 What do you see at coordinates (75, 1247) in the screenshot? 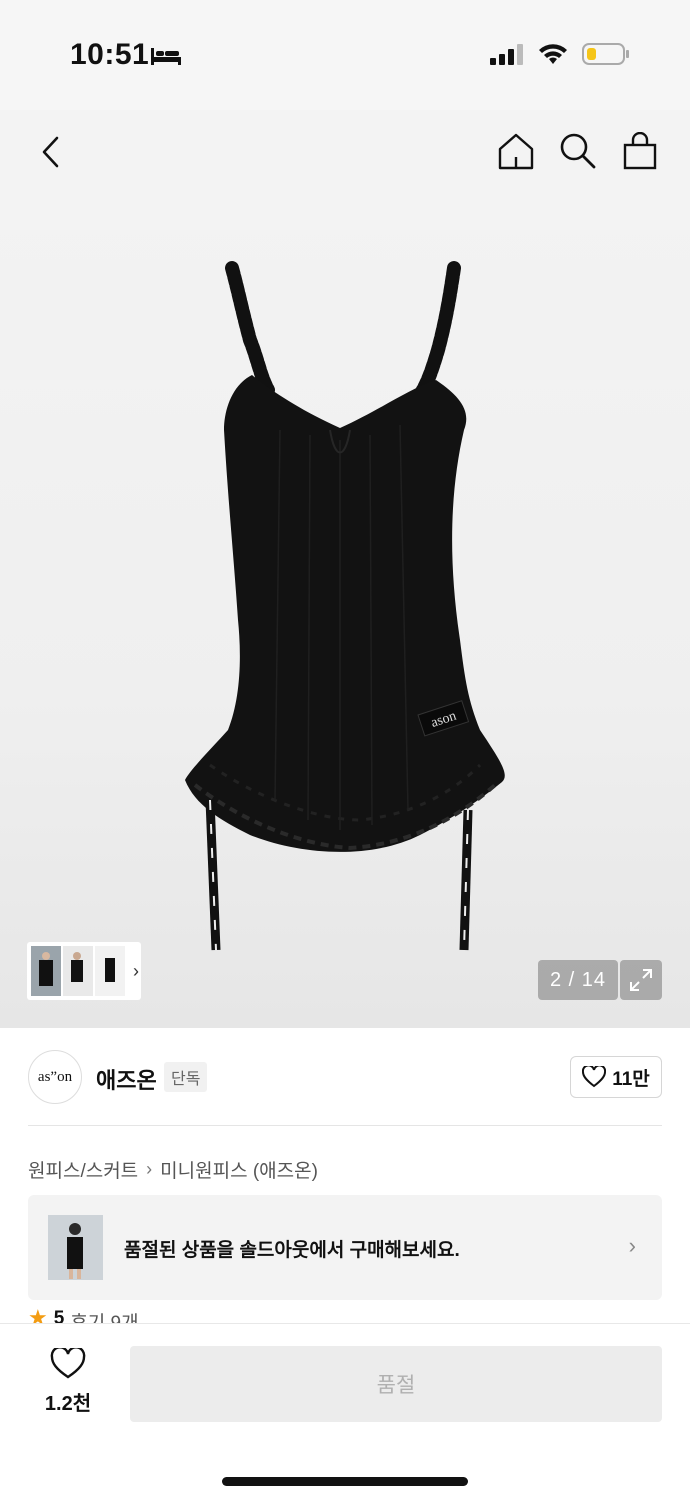
I see `banner-thumbnail` at bounding box center [75, 1247].